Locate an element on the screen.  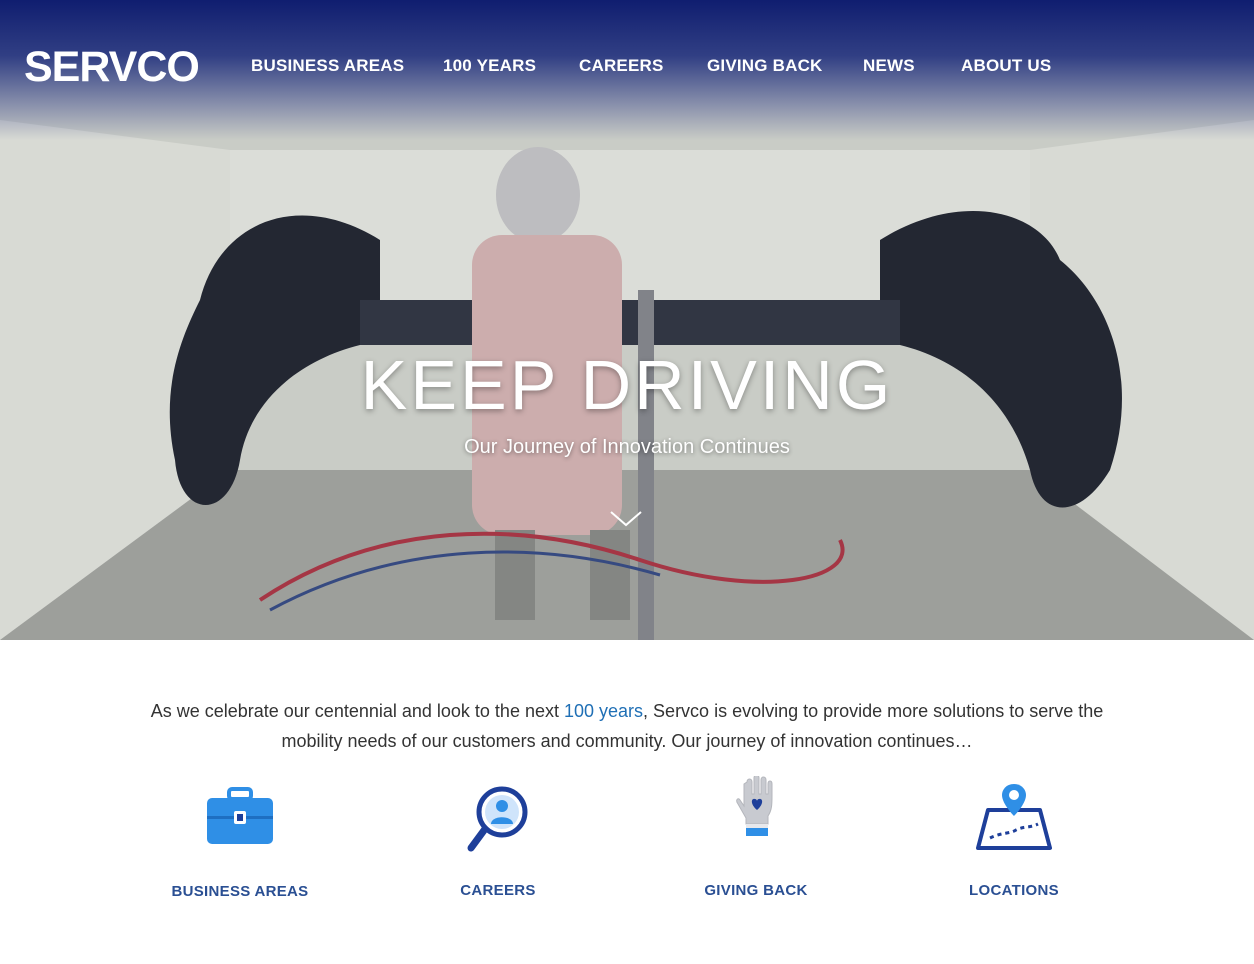
tile-giving-back: GIVING BACK is located at coordinates (756, 840).